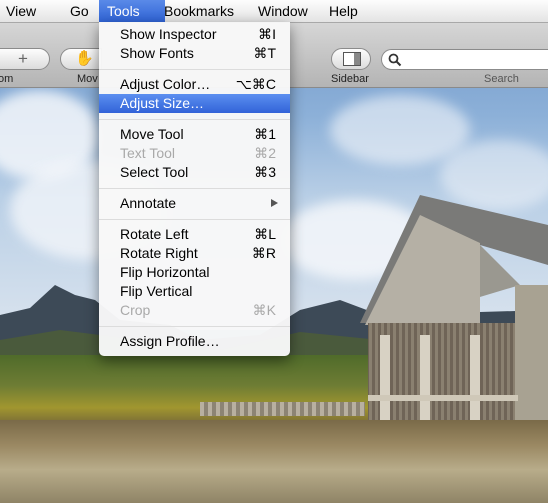  I want to click on menu-bar: View Go Tools Bookmarks Window Help, so click(274, 11).